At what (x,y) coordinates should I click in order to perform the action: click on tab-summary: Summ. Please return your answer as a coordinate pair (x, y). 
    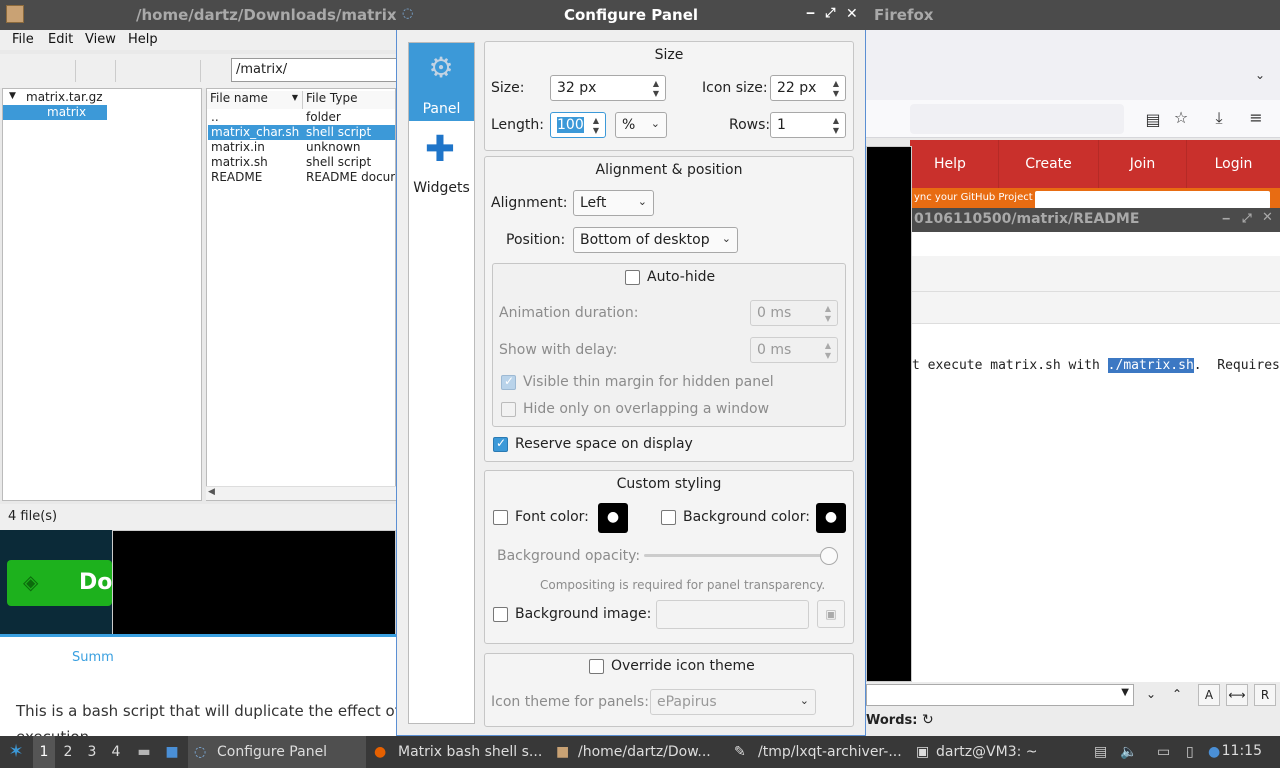
    Looking at the image, I should click on (93, 657).